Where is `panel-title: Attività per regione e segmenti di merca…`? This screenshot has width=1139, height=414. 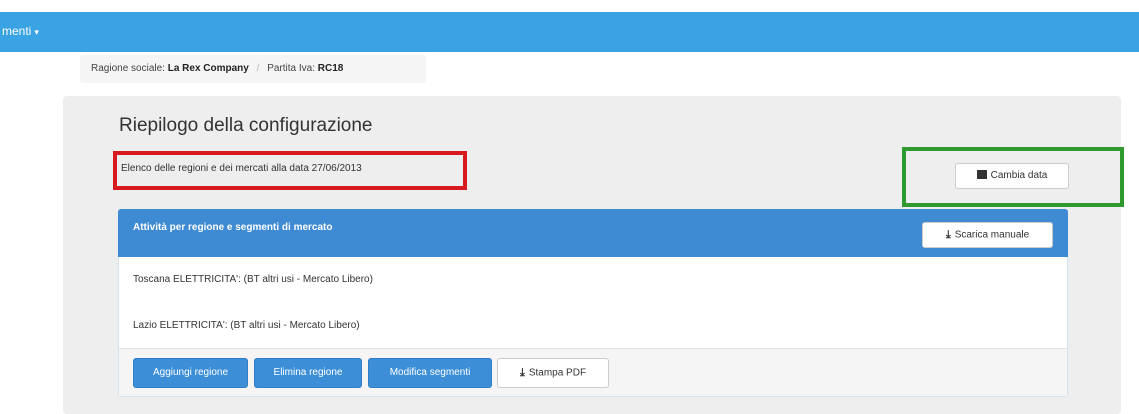
panel-title: Attività per regione e segmenti di merca… is located at coordinates (233, 227).